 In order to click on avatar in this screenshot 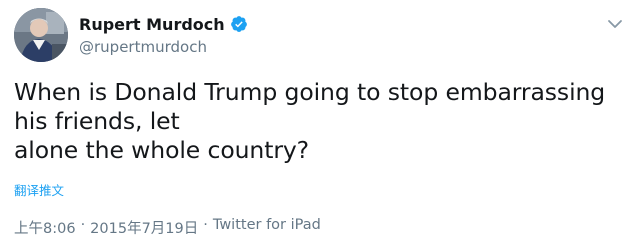, I will do `click(41, 35)`.